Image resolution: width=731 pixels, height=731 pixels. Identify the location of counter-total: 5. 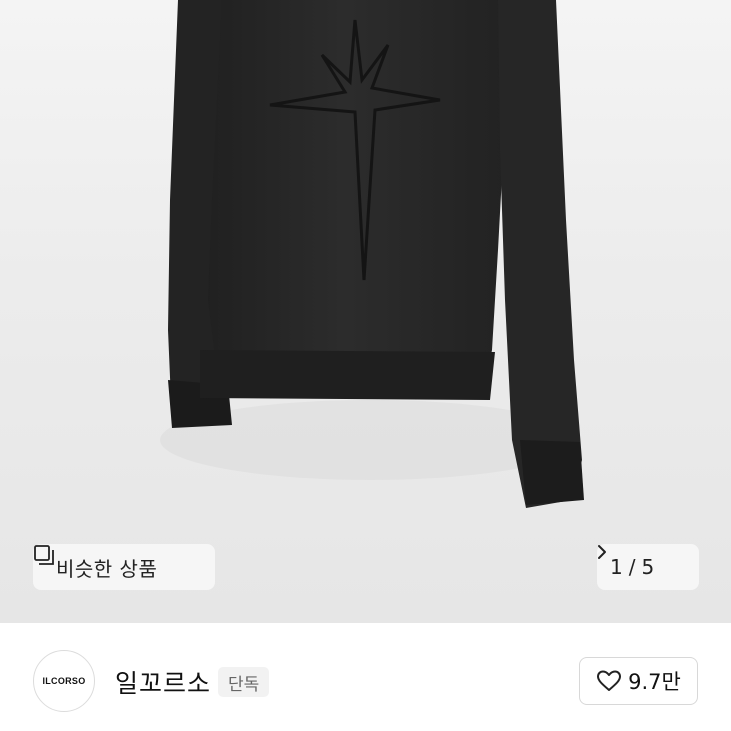
(648, 567).